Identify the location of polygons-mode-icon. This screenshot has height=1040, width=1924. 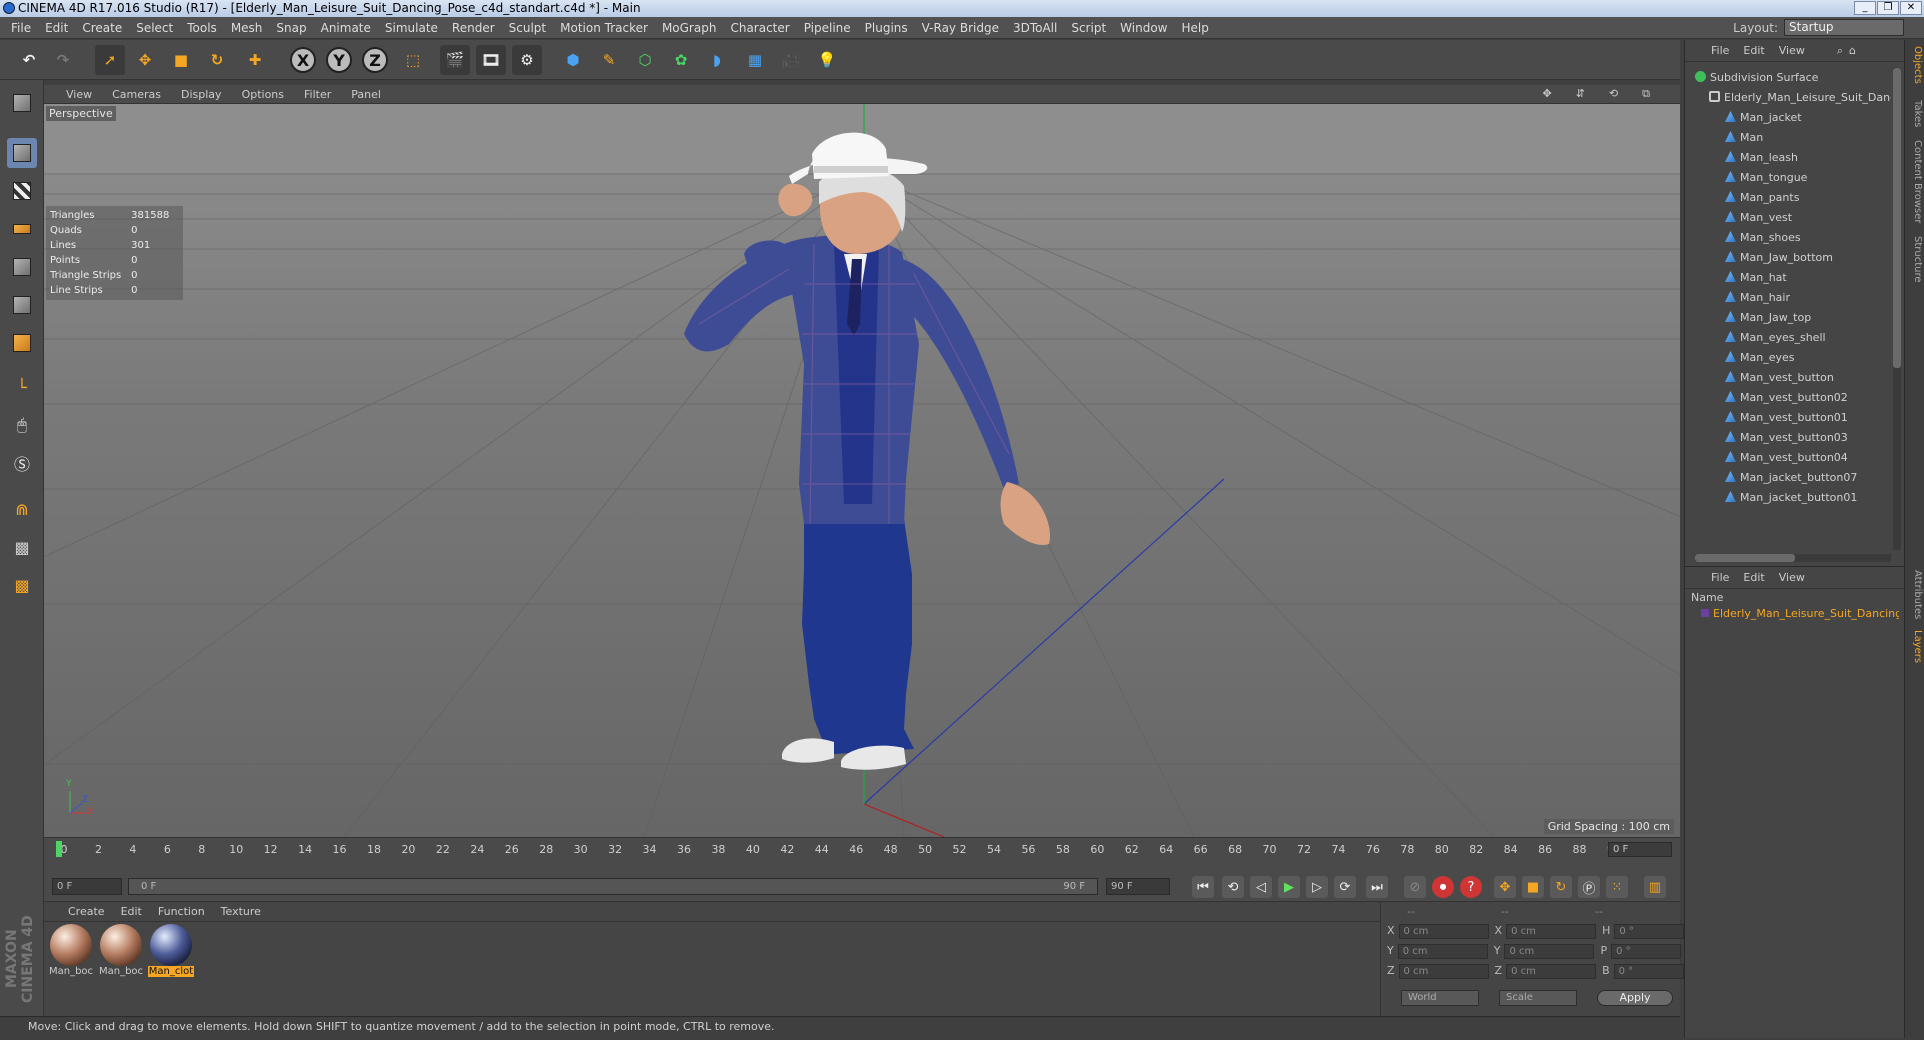
(22, 343).